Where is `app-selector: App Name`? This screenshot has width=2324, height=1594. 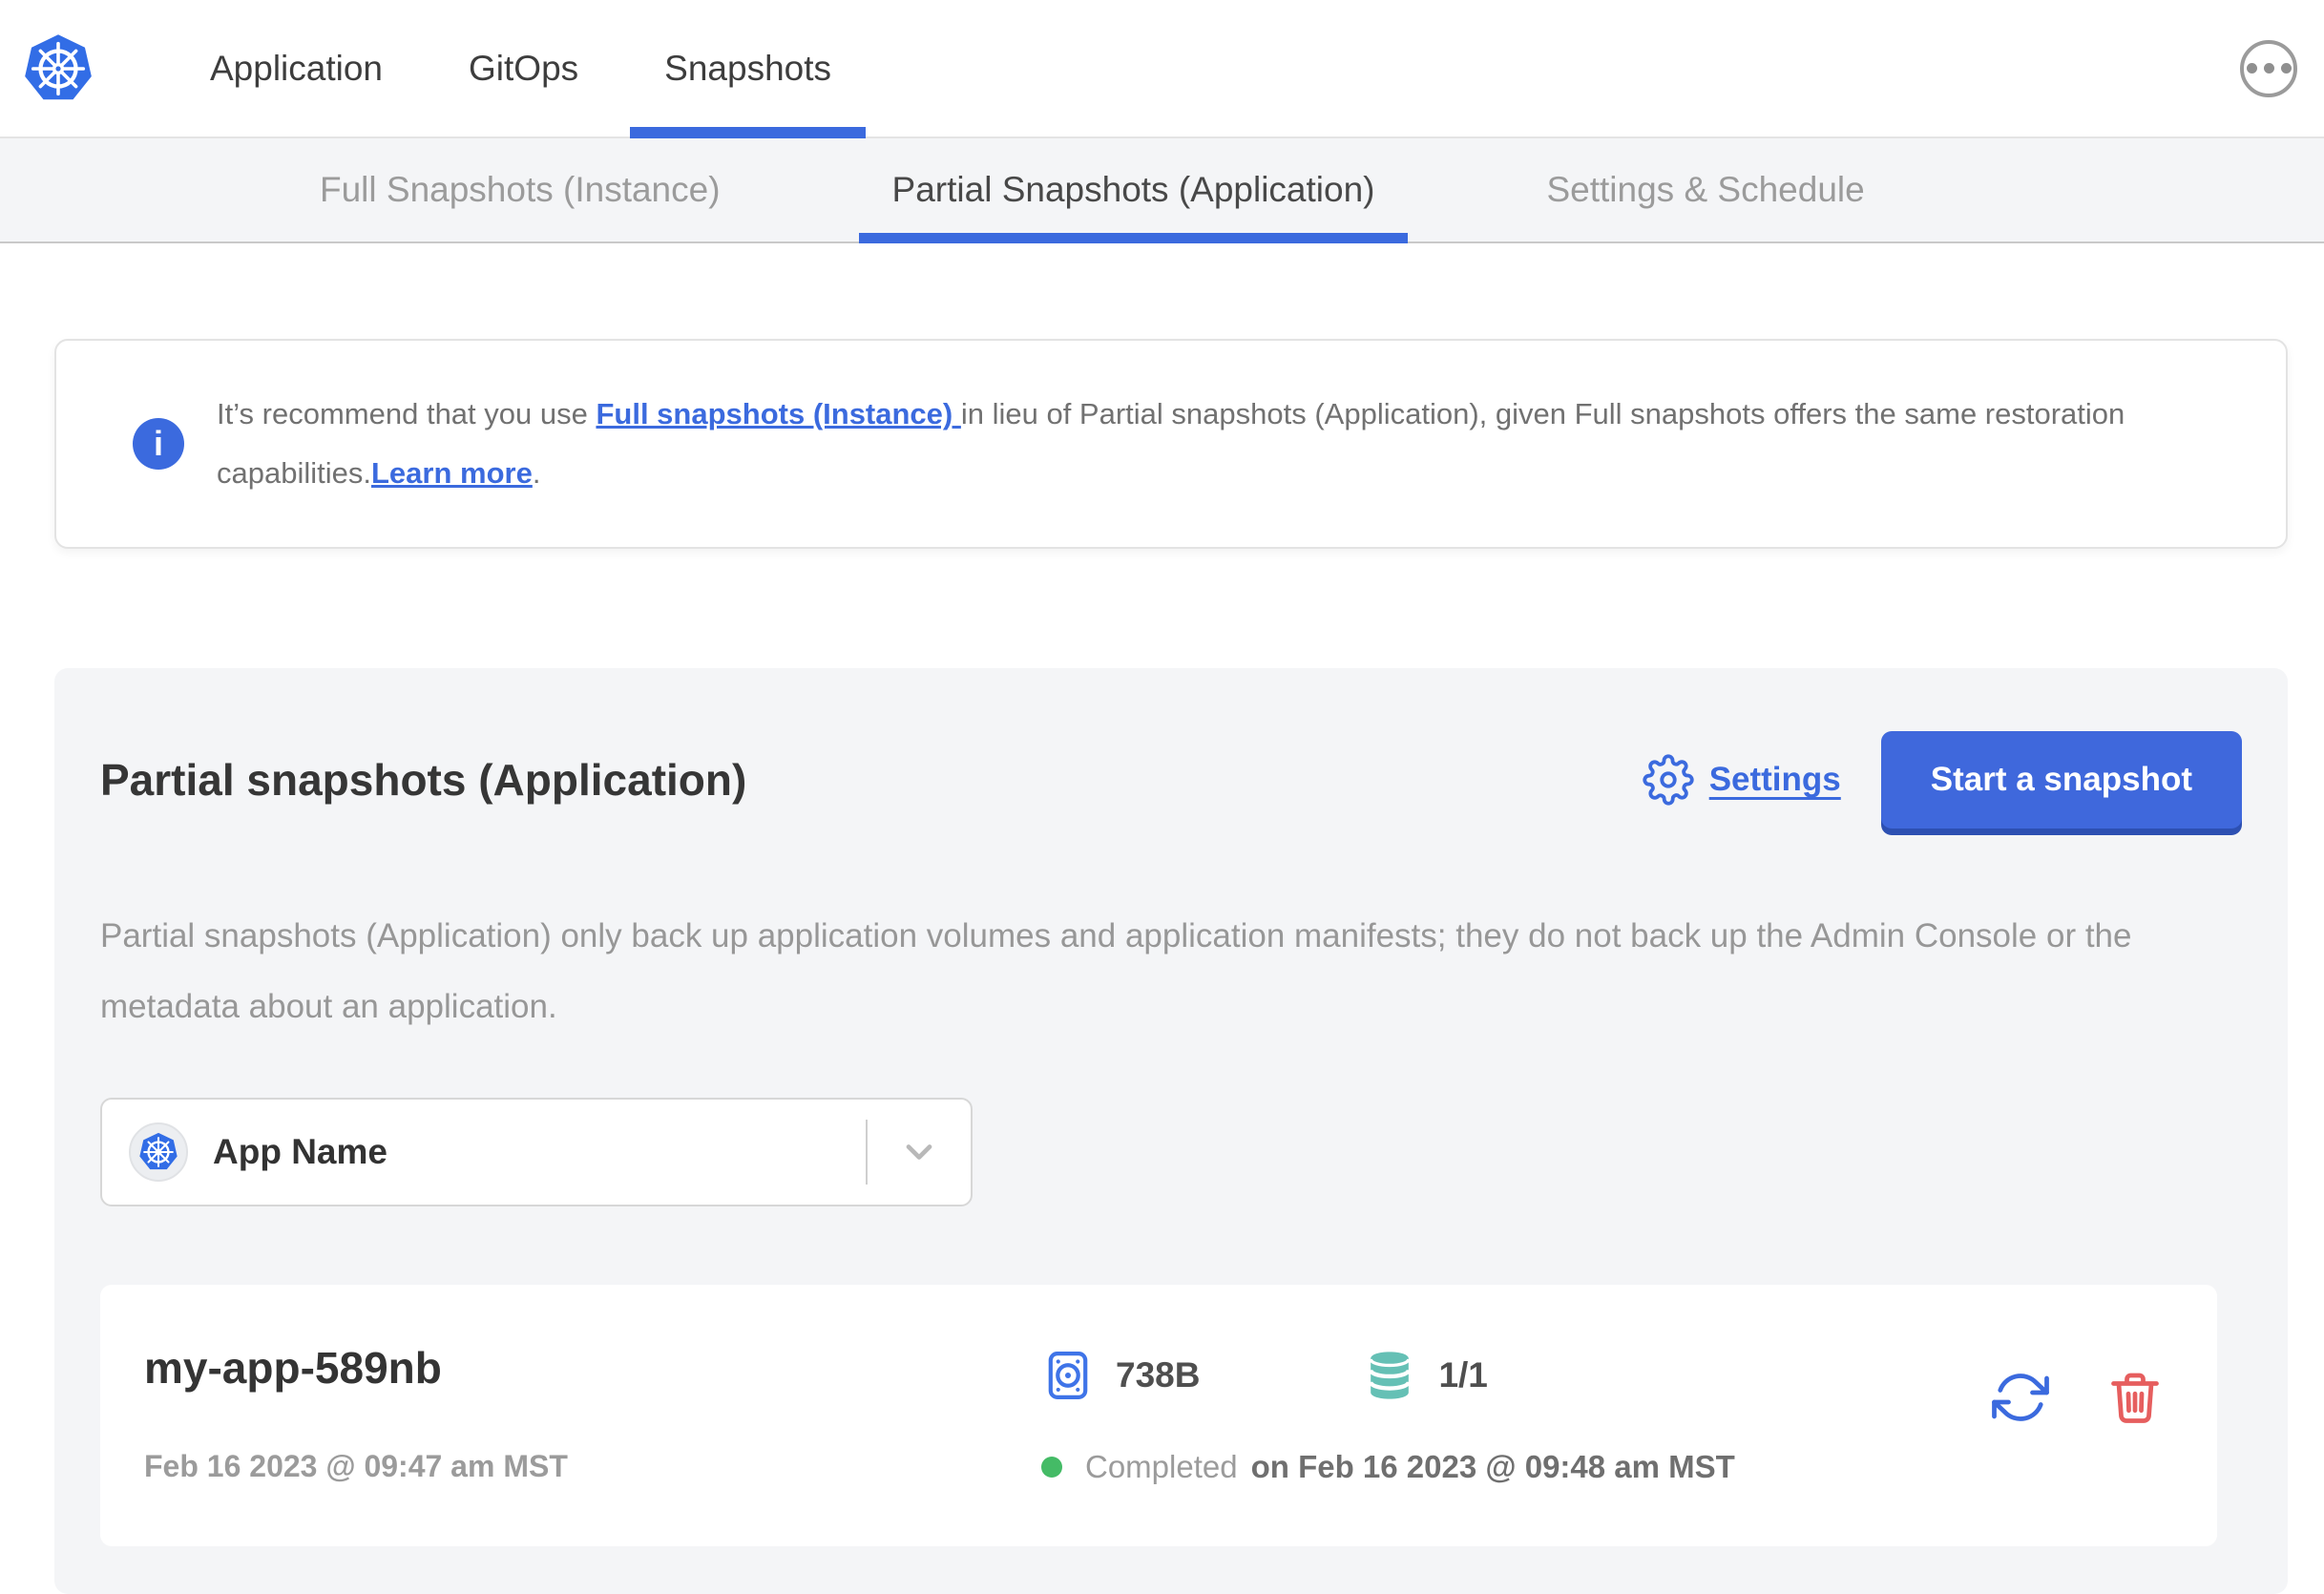 app-selector: App Name is located at coordinates (536, 1152).